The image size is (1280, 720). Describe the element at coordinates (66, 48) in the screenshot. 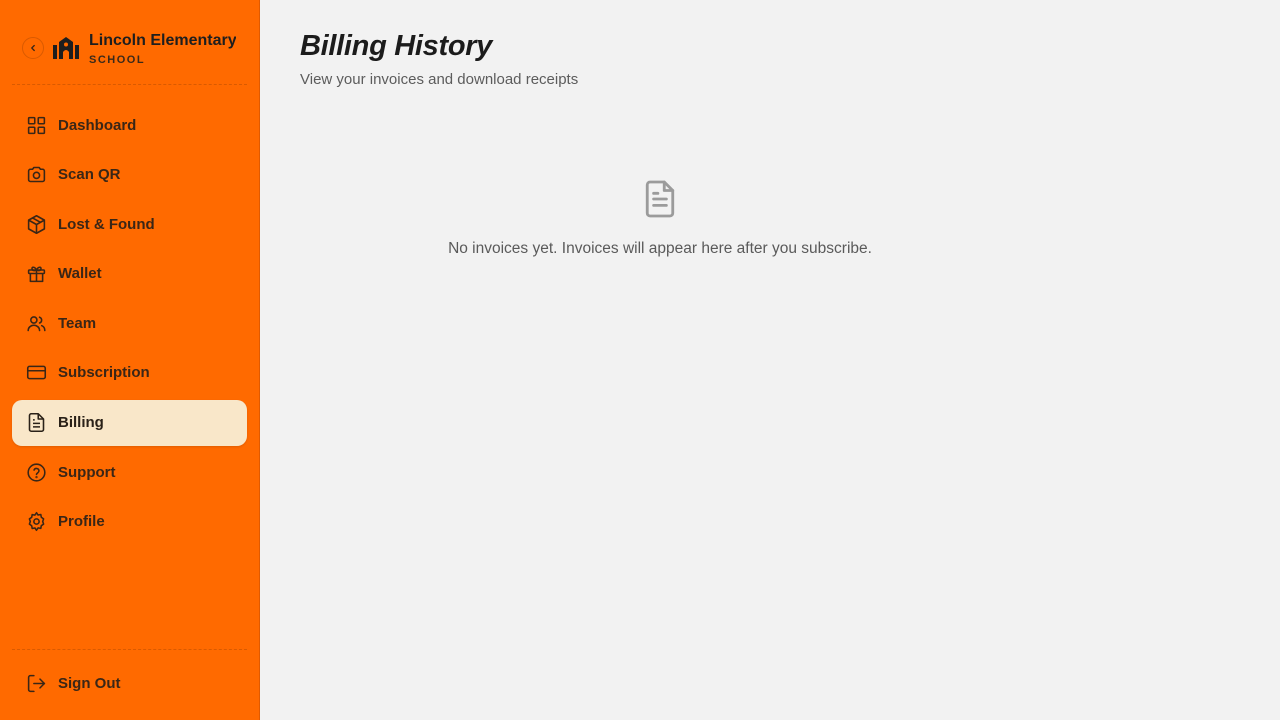

I see `school-building-icon` at that location.